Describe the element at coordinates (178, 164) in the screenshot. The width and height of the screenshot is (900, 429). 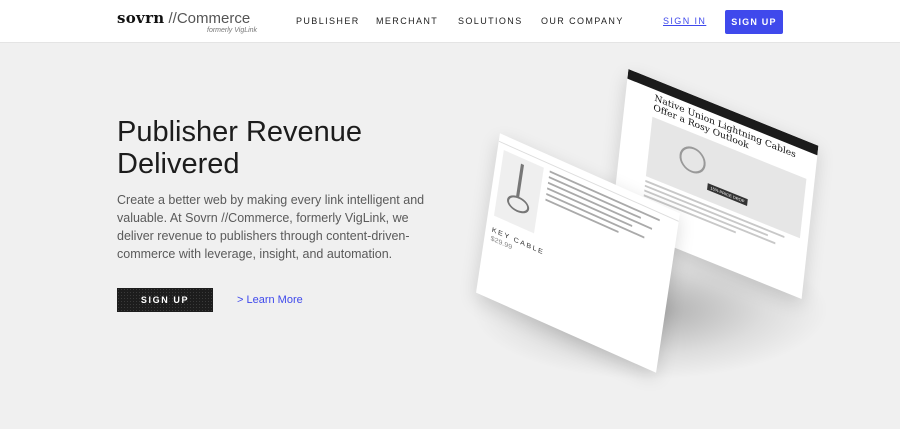
I see `hero-title-line-2: Delivered` at that location.